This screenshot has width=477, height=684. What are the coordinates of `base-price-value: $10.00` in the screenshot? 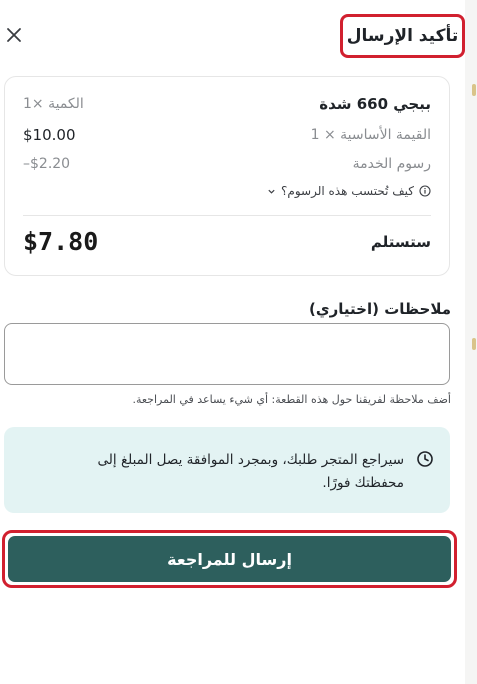 It's located at (49, 135).